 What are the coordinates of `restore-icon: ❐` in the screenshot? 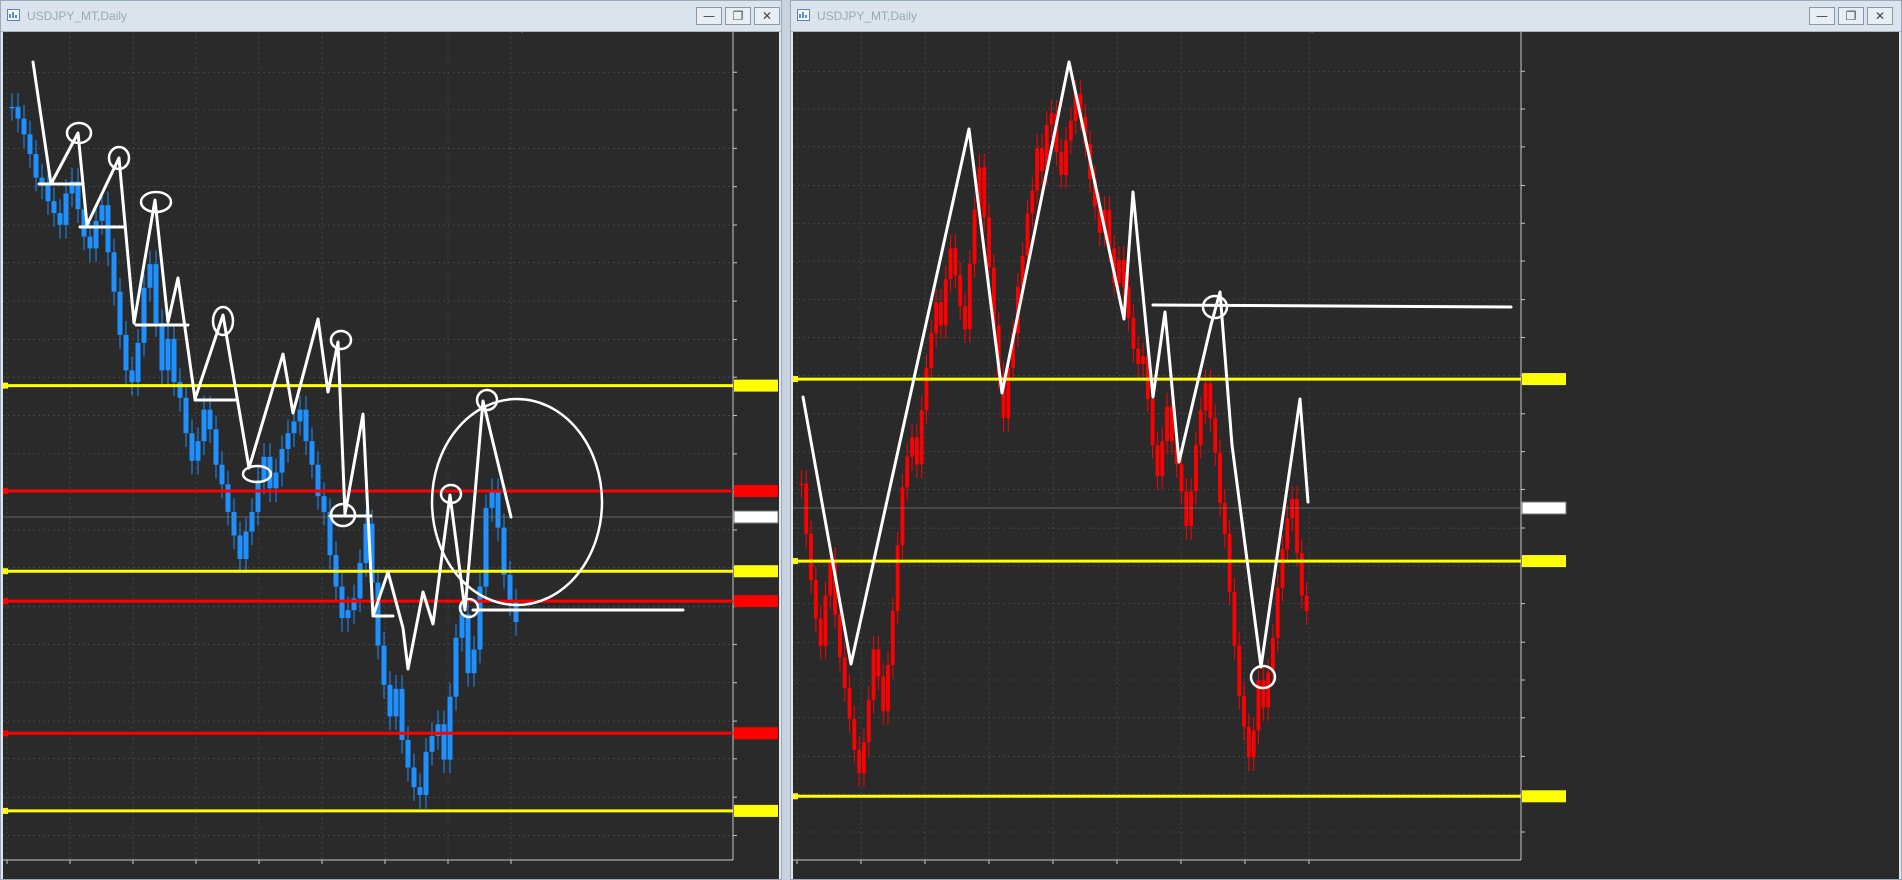 It's located at (738, 16).